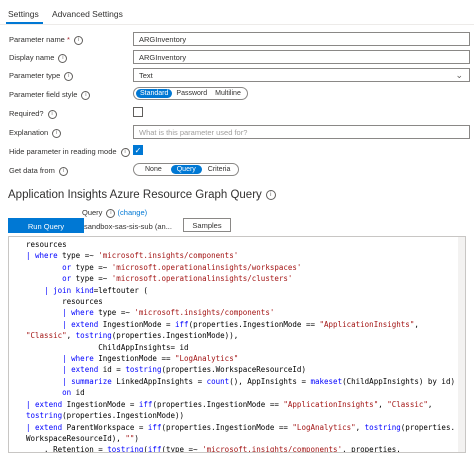 The width and height of the screenshot is (474, 453). What do you see at coordinates (237, 24) in the screenshot?
I see `tabs-divider` at bounding box center [237, 24].